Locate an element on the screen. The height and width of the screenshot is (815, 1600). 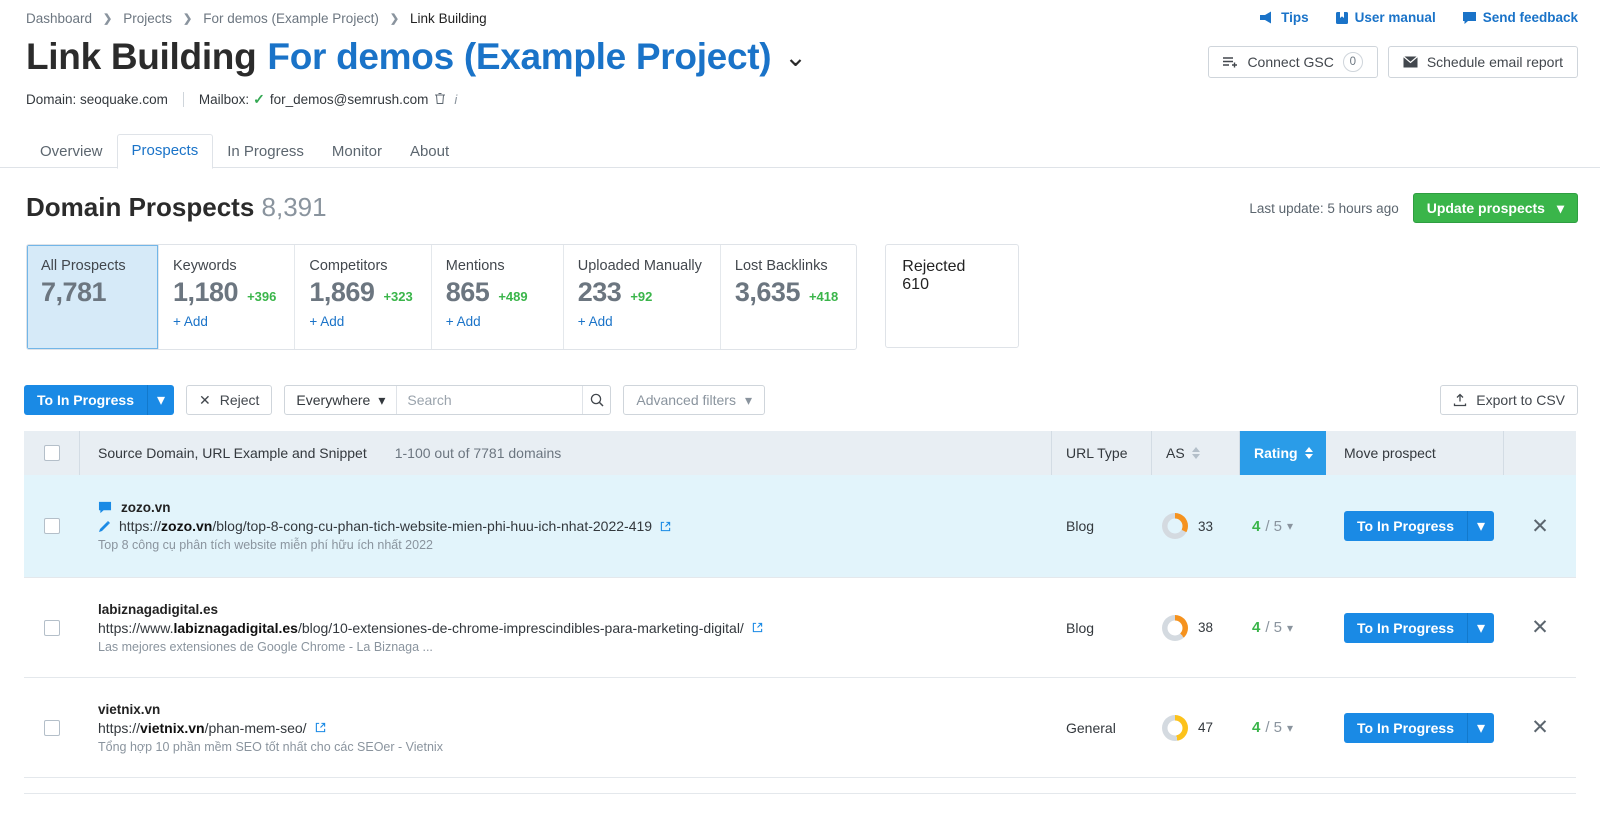
reject-label: Reject is located at coordinates (239, 400).